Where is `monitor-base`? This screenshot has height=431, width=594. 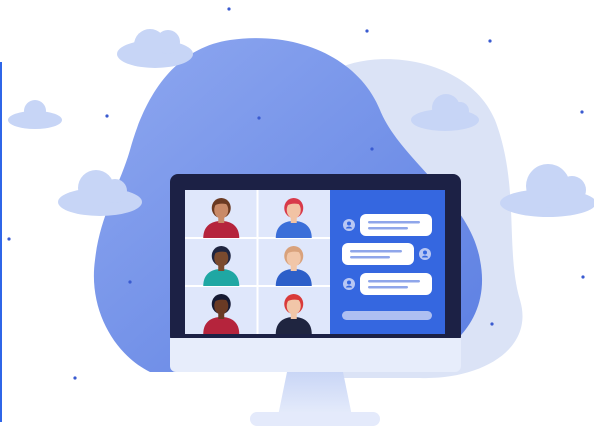
monitor-base is located at coordinates (315, 419).